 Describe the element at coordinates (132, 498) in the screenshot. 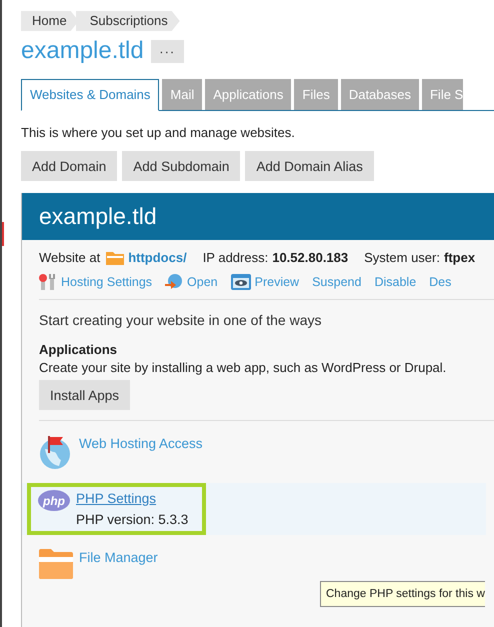

I see `tool-link: PHP Settings` at that location.